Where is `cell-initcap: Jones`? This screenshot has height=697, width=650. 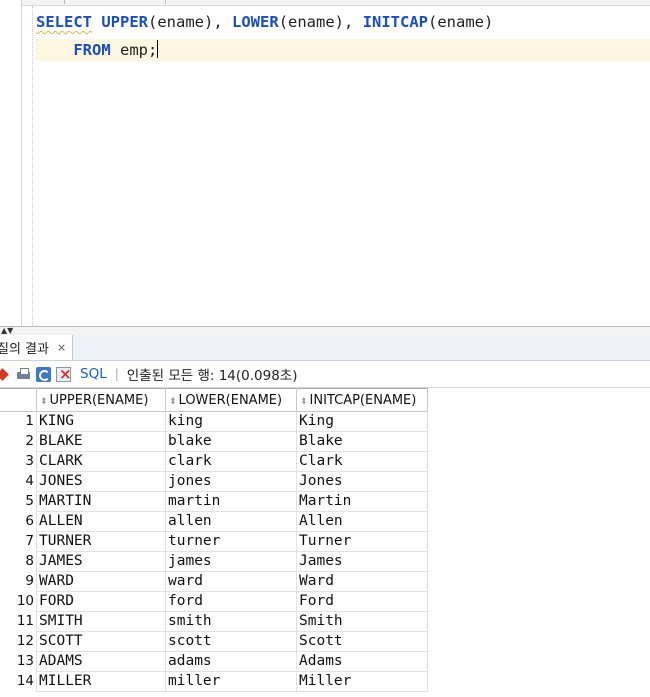
cell-initcap: Jones is located at coordinates (362, 481).